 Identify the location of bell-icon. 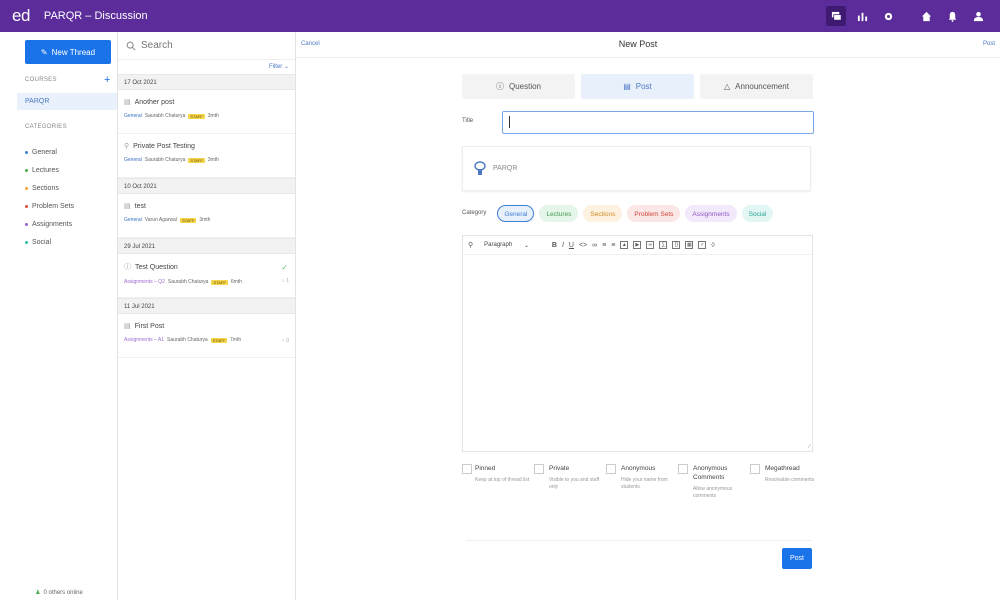
(952, 16).